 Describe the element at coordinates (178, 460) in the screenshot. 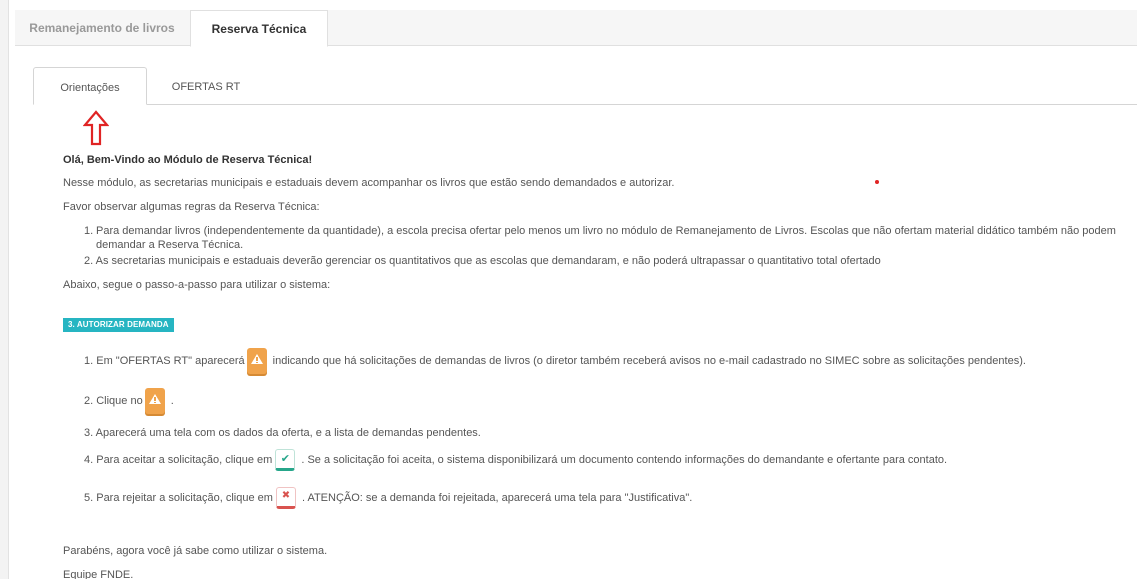

I see `step-text: 4. Para aceitar a solicitação, clique em` at that location.